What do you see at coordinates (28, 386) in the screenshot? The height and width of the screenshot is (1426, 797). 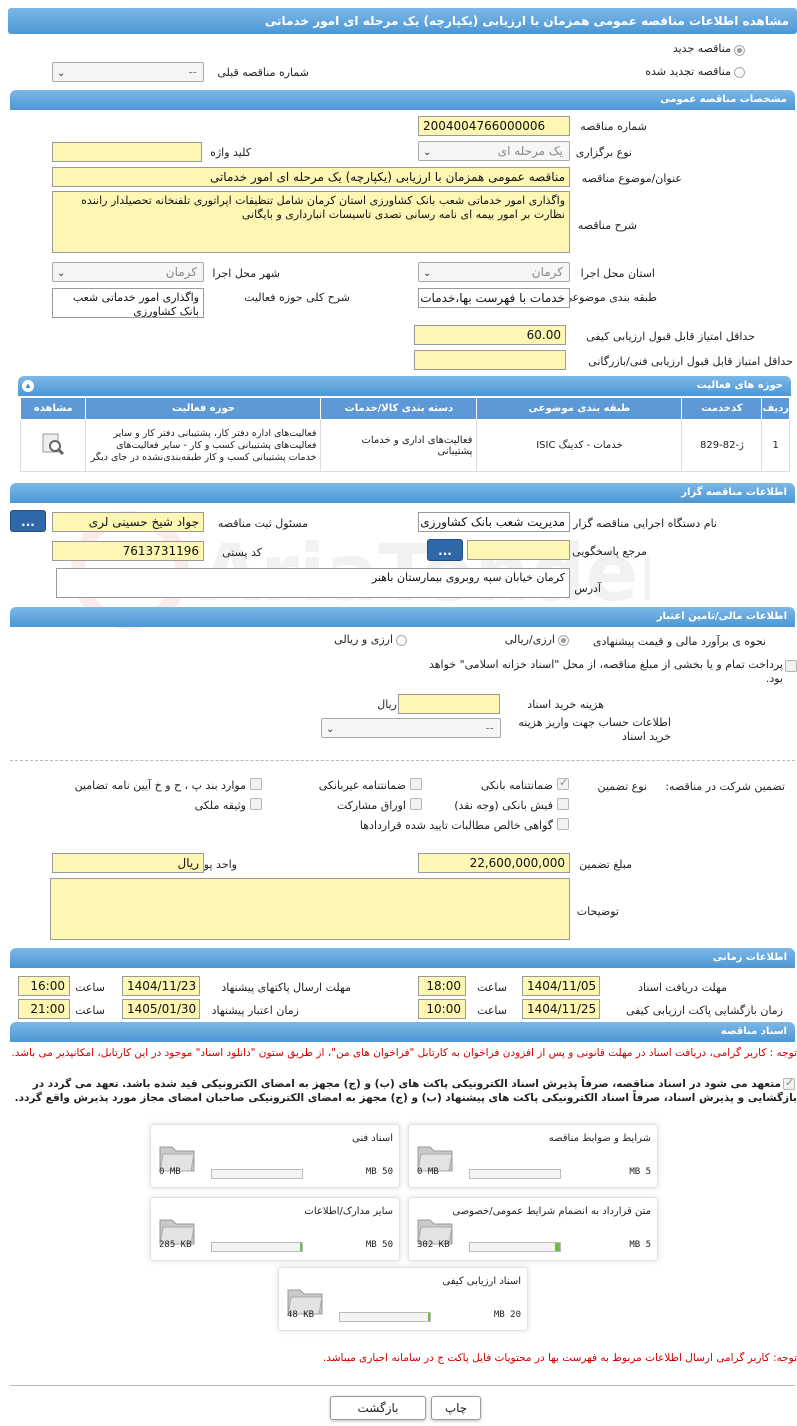 I see `collapse-icon: ▴` at bounding box center [28, 386].